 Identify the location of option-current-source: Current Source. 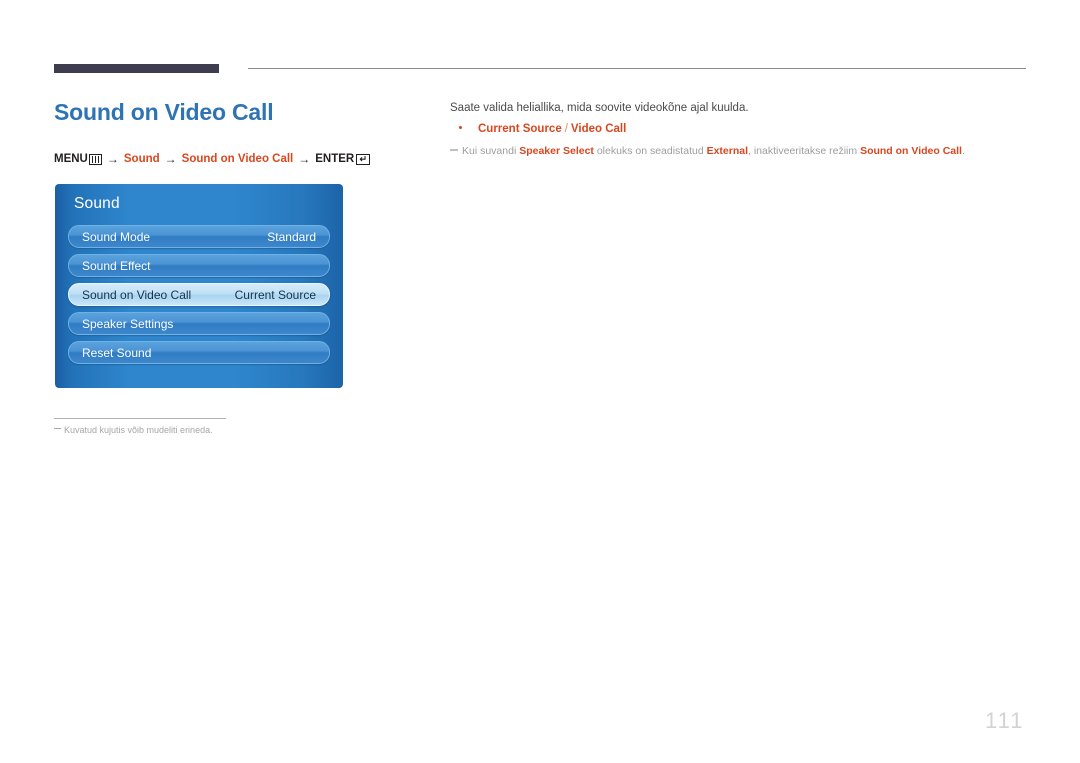
(520, 129).